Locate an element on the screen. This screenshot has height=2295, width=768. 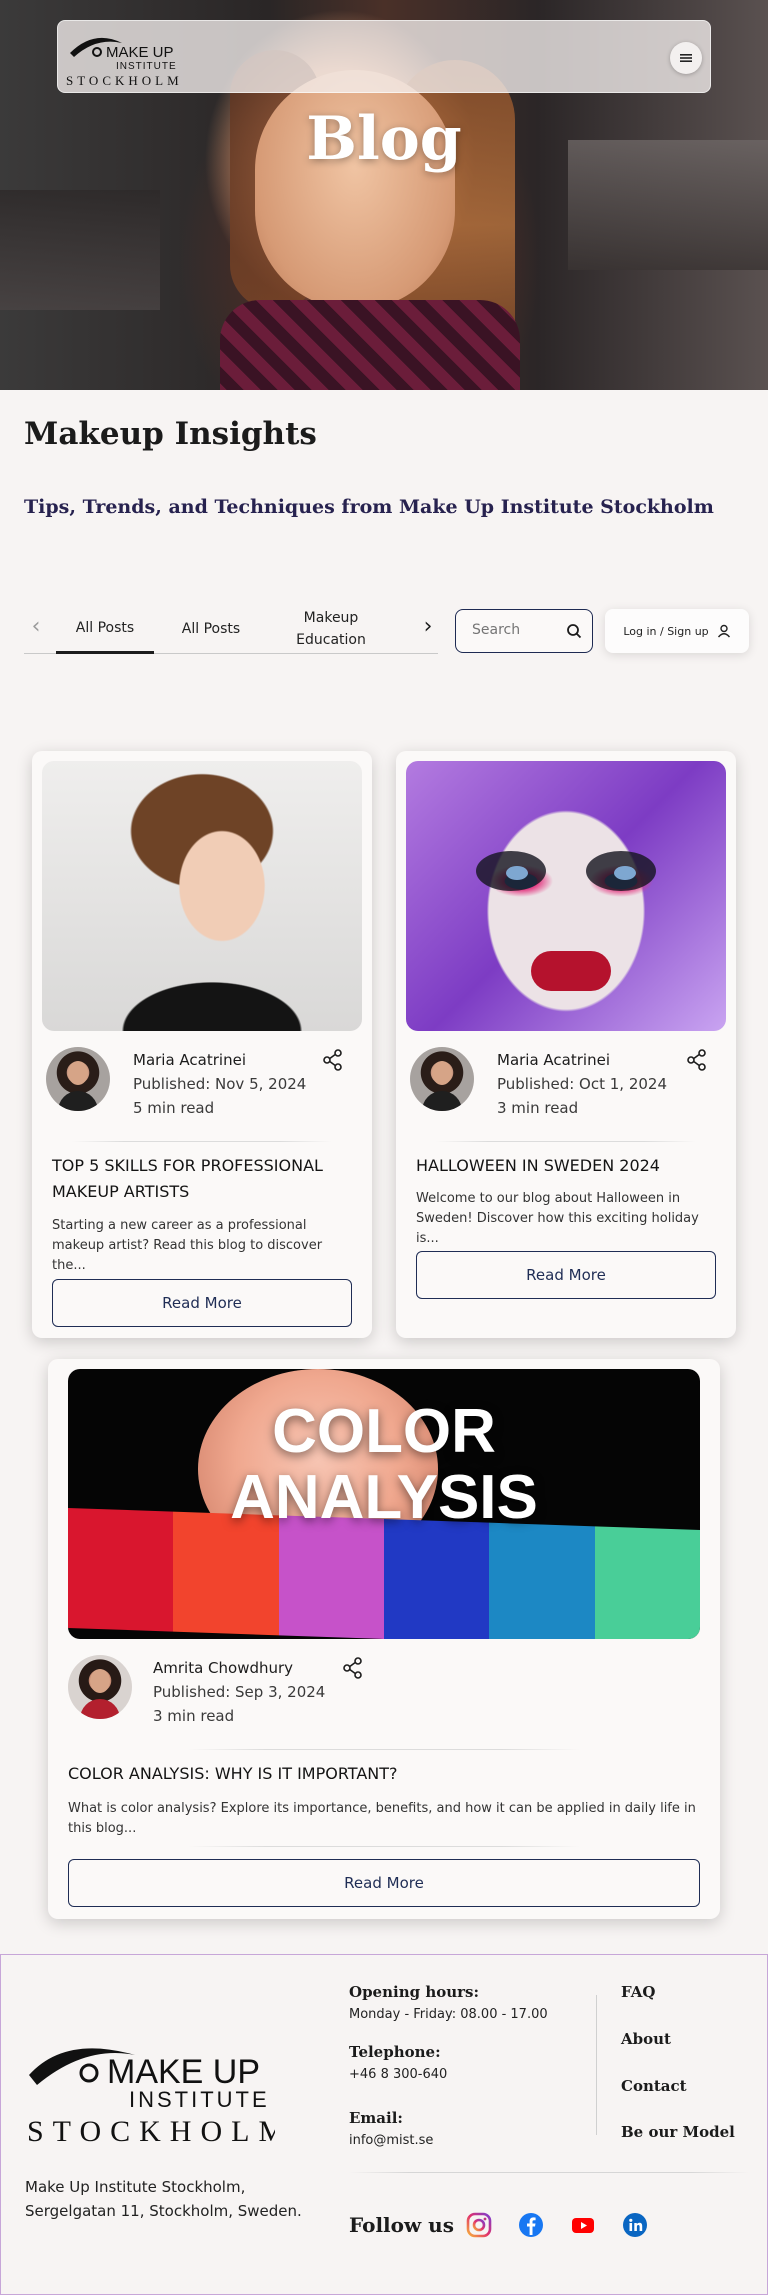
image-text-color: COLOR is located at coordinates (384, 1431).